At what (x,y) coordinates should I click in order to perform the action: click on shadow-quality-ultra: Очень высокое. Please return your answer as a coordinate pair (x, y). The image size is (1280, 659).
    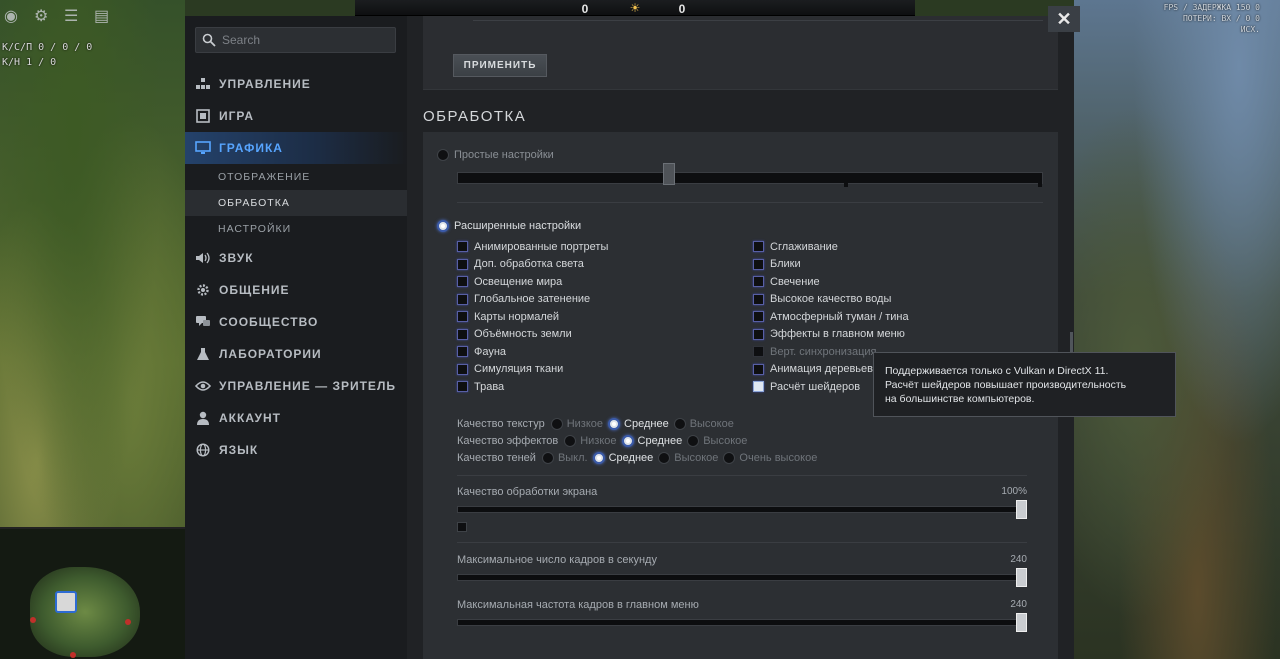
    Looking at the image, I should click on (770, 458).